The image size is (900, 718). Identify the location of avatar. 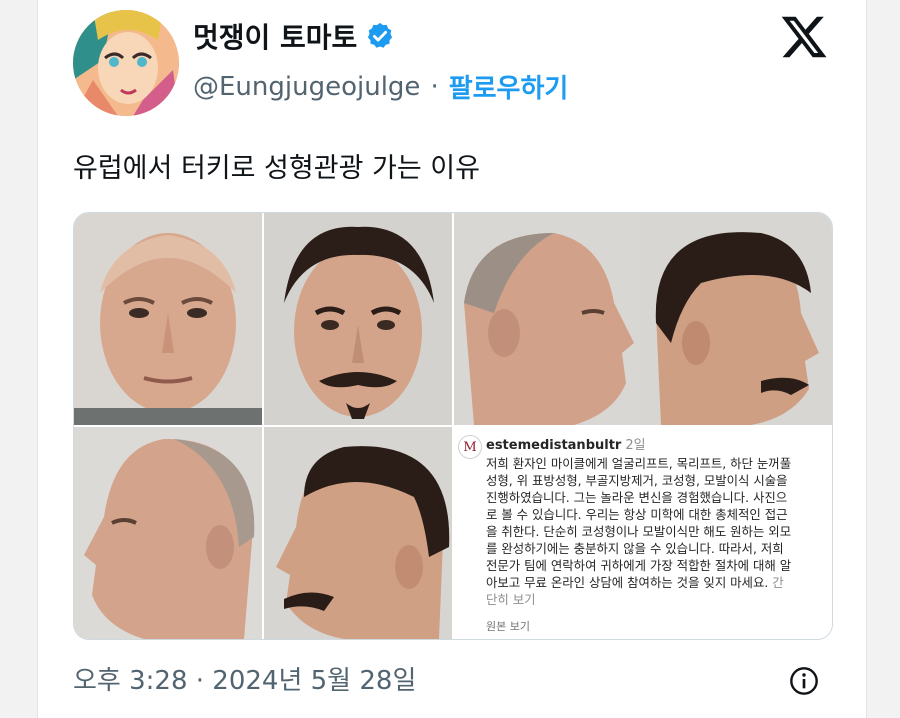
(126, 63).